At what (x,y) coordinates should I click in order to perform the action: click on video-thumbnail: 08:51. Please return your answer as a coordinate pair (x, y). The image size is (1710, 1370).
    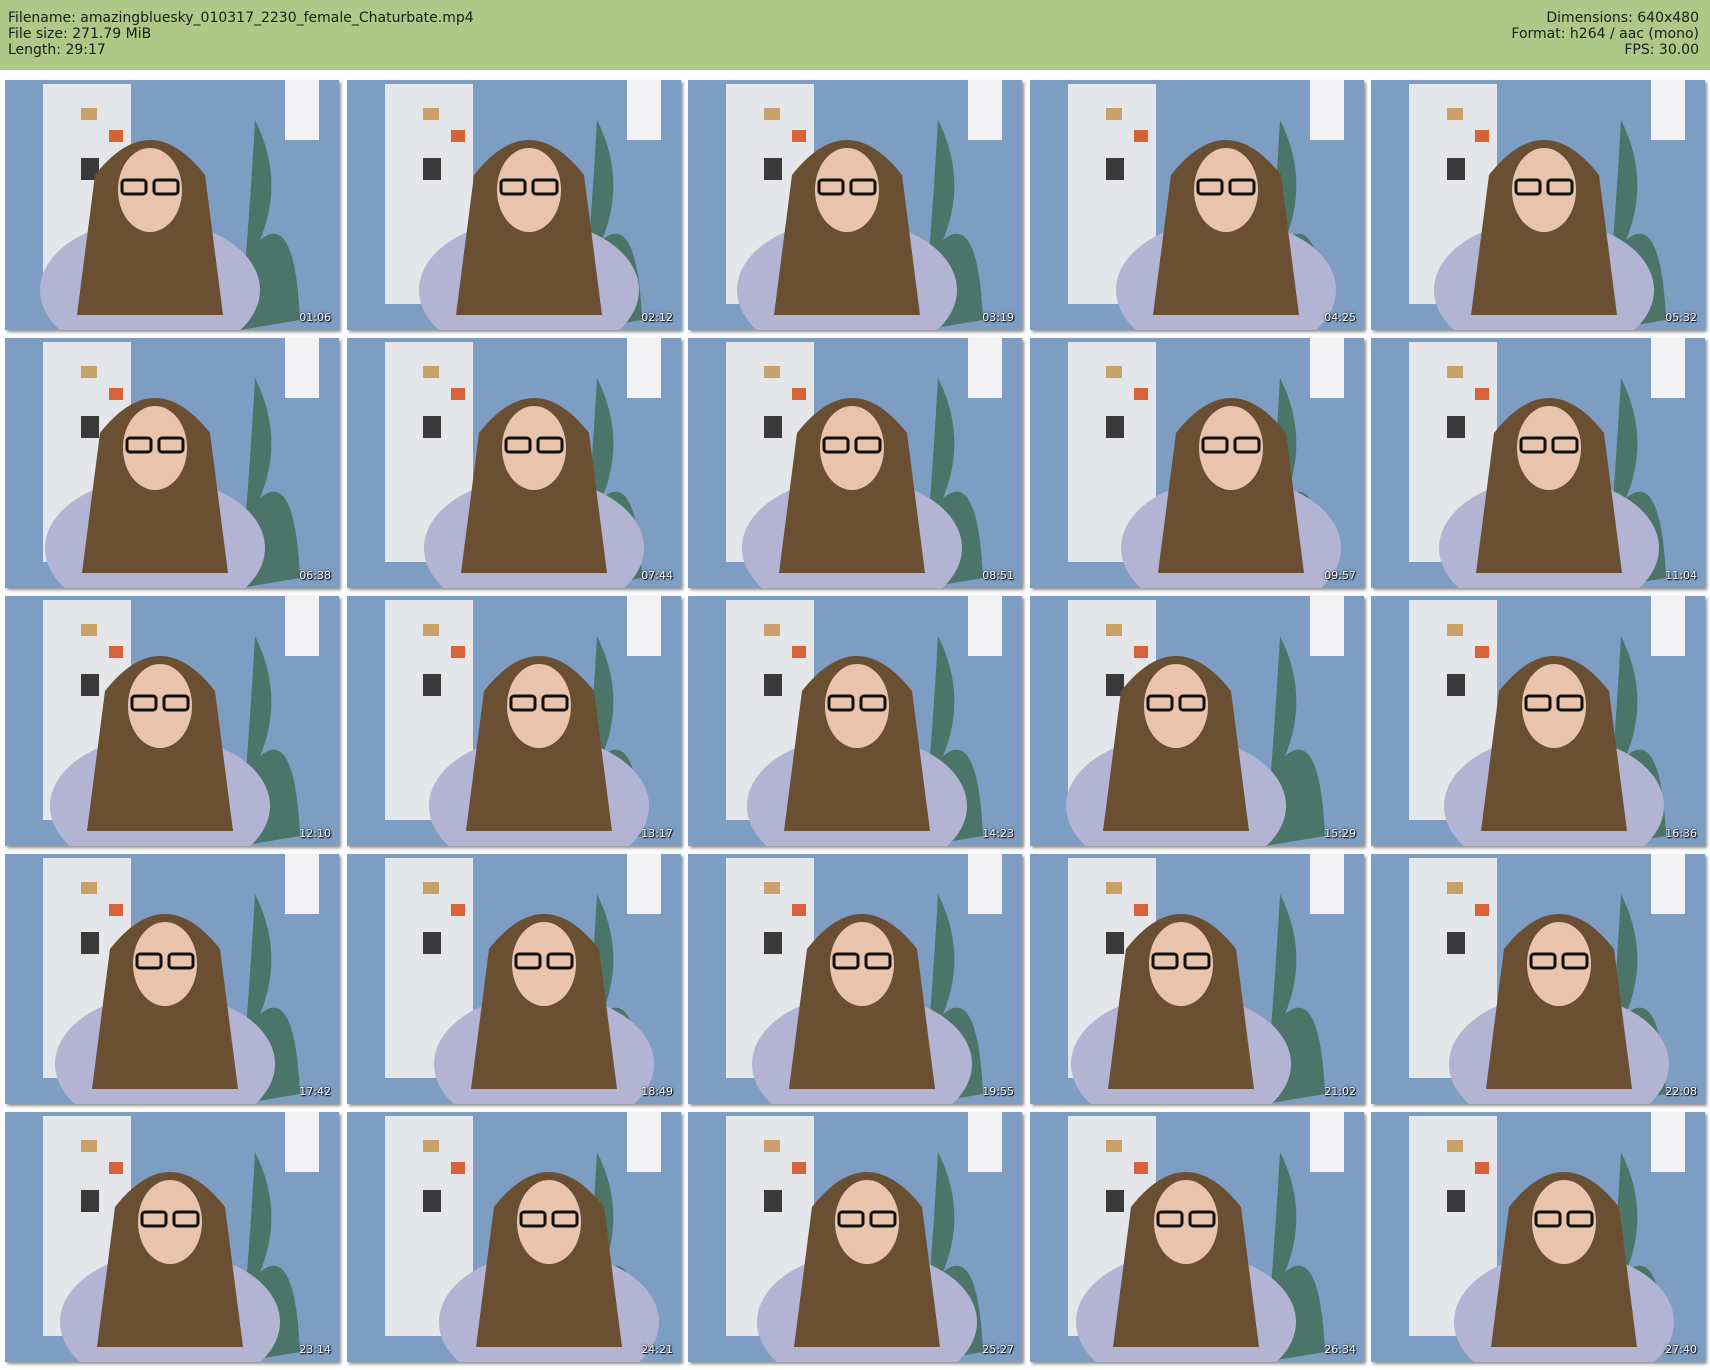
    Looking at the image, I should click on (855, 463).